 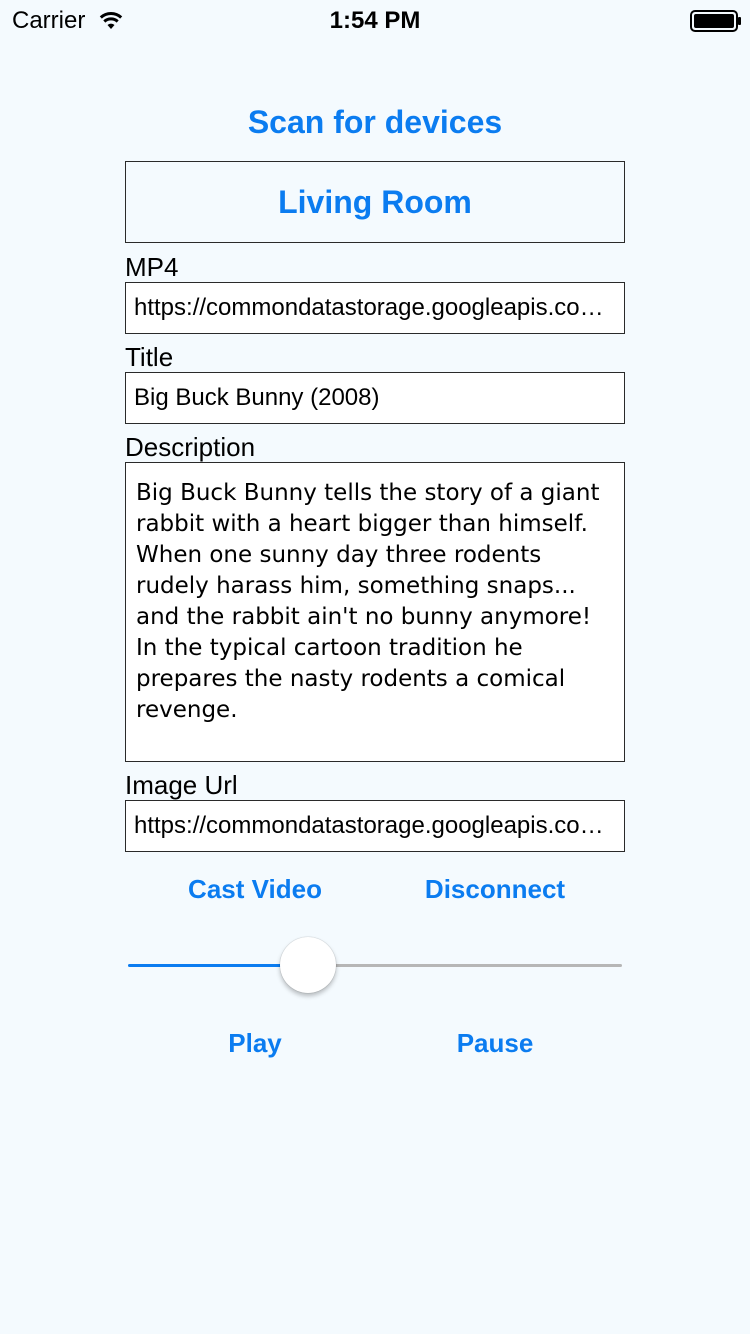 I want to click on device-label: Living Room, so click(x=375, y=201).